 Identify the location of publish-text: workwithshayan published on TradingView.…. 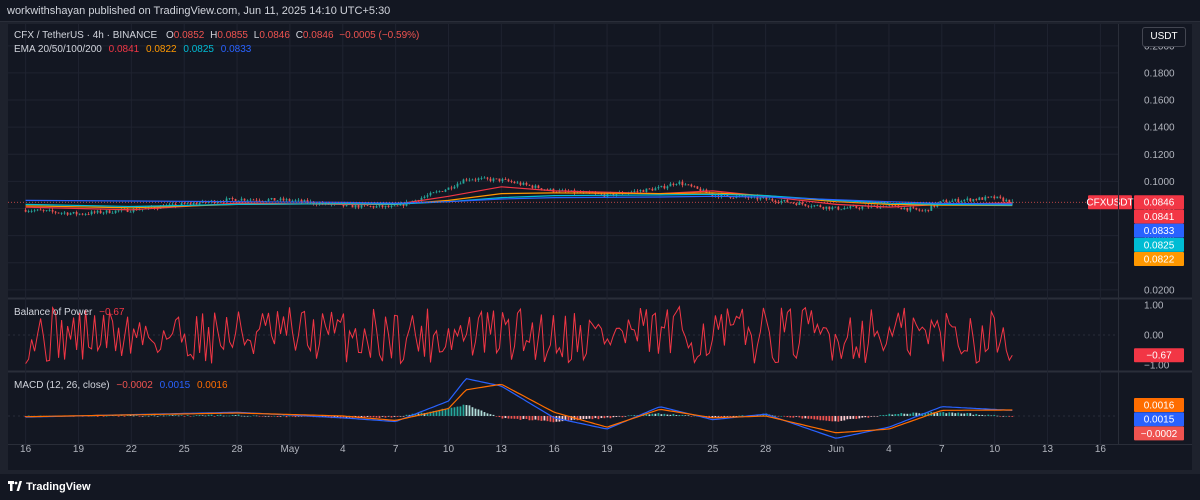
(199, 11).